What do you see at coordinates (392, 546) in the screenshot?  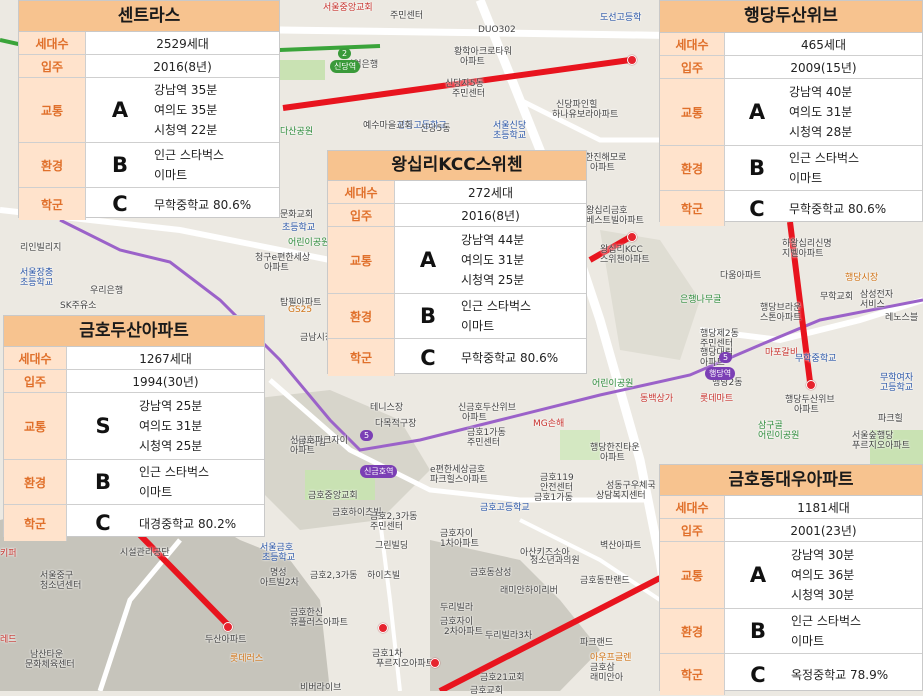 I see `map-place-label: 그린빌딩` at bounding box center [392, 546].